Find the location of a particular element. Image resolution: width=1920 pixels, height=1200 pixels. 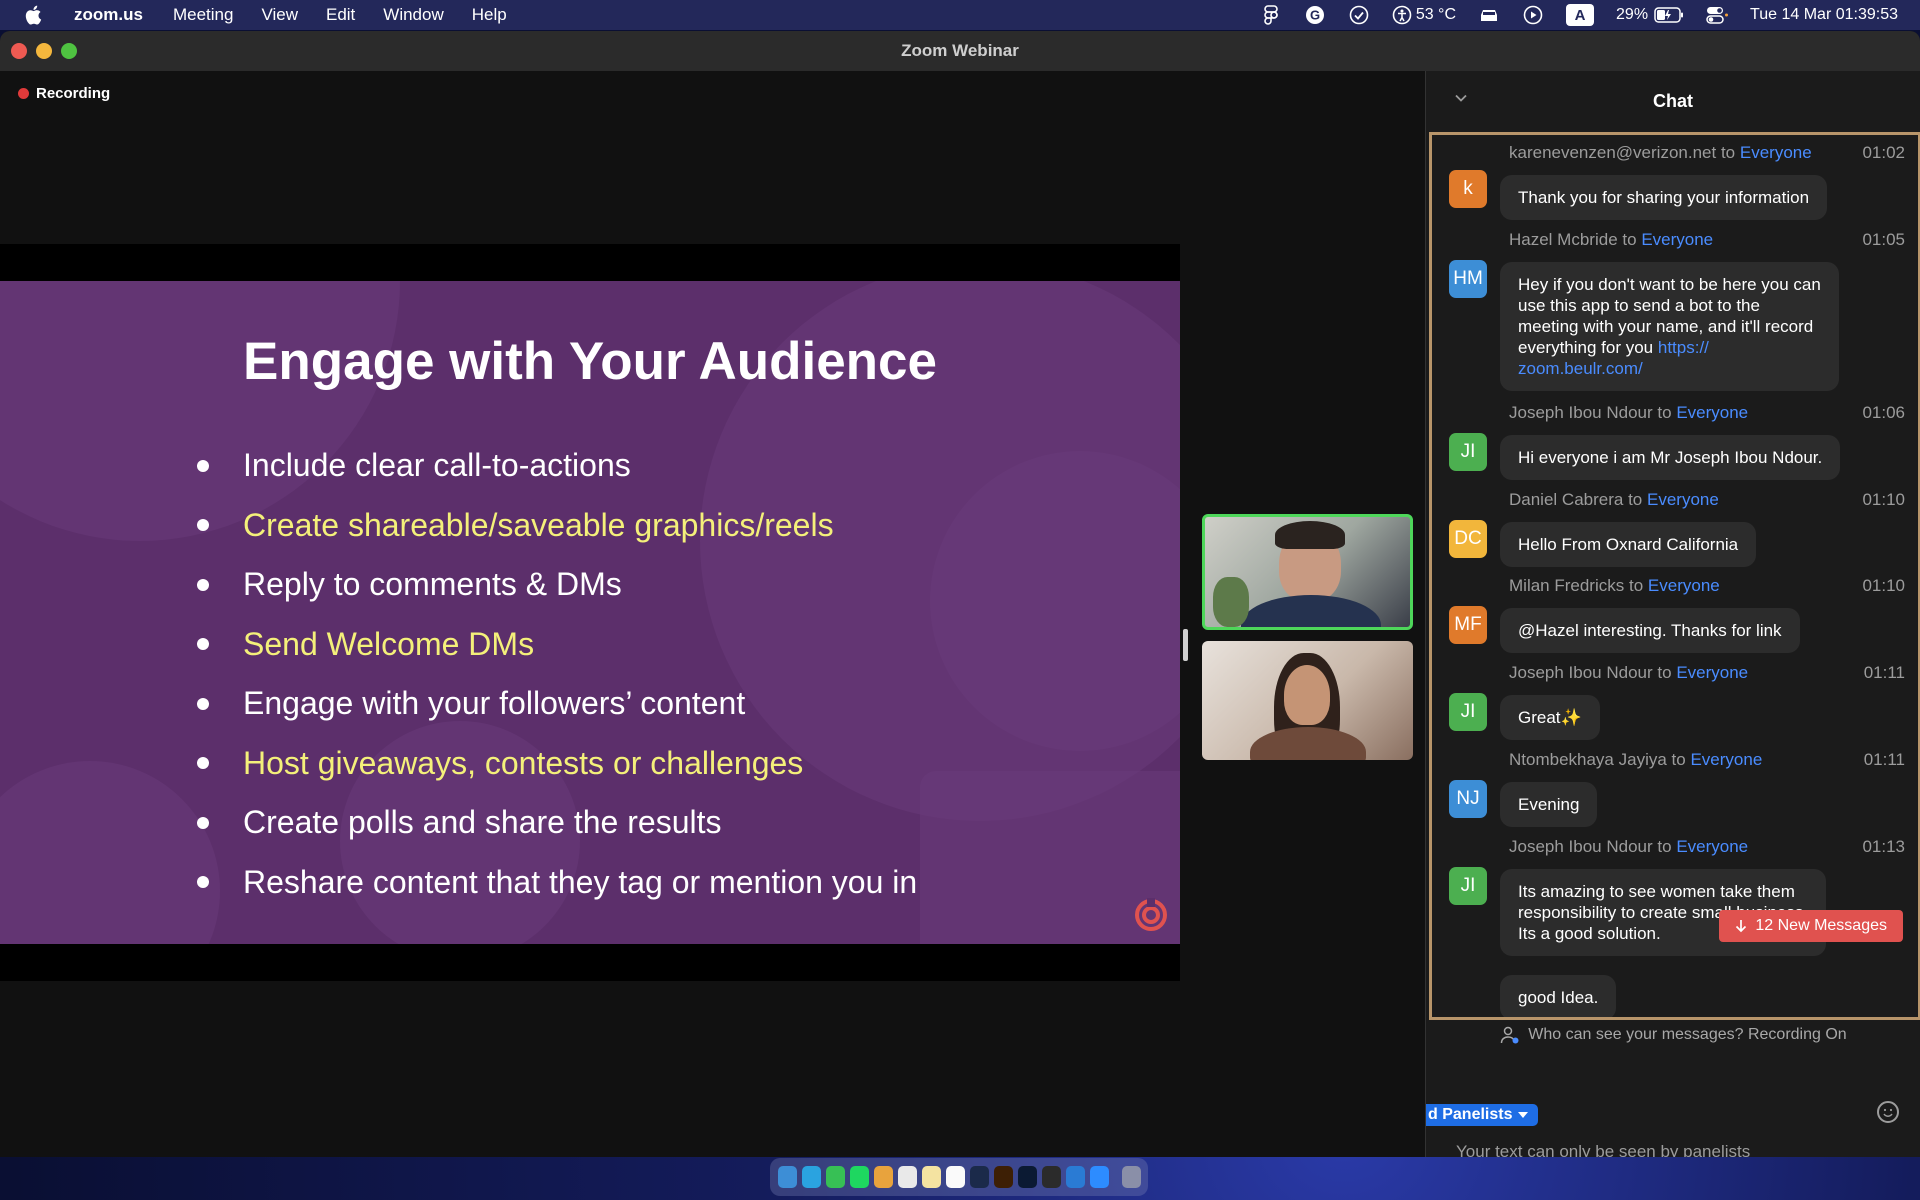

chat-message-text: Its a good solution. is located at coordinates (1589, 933).